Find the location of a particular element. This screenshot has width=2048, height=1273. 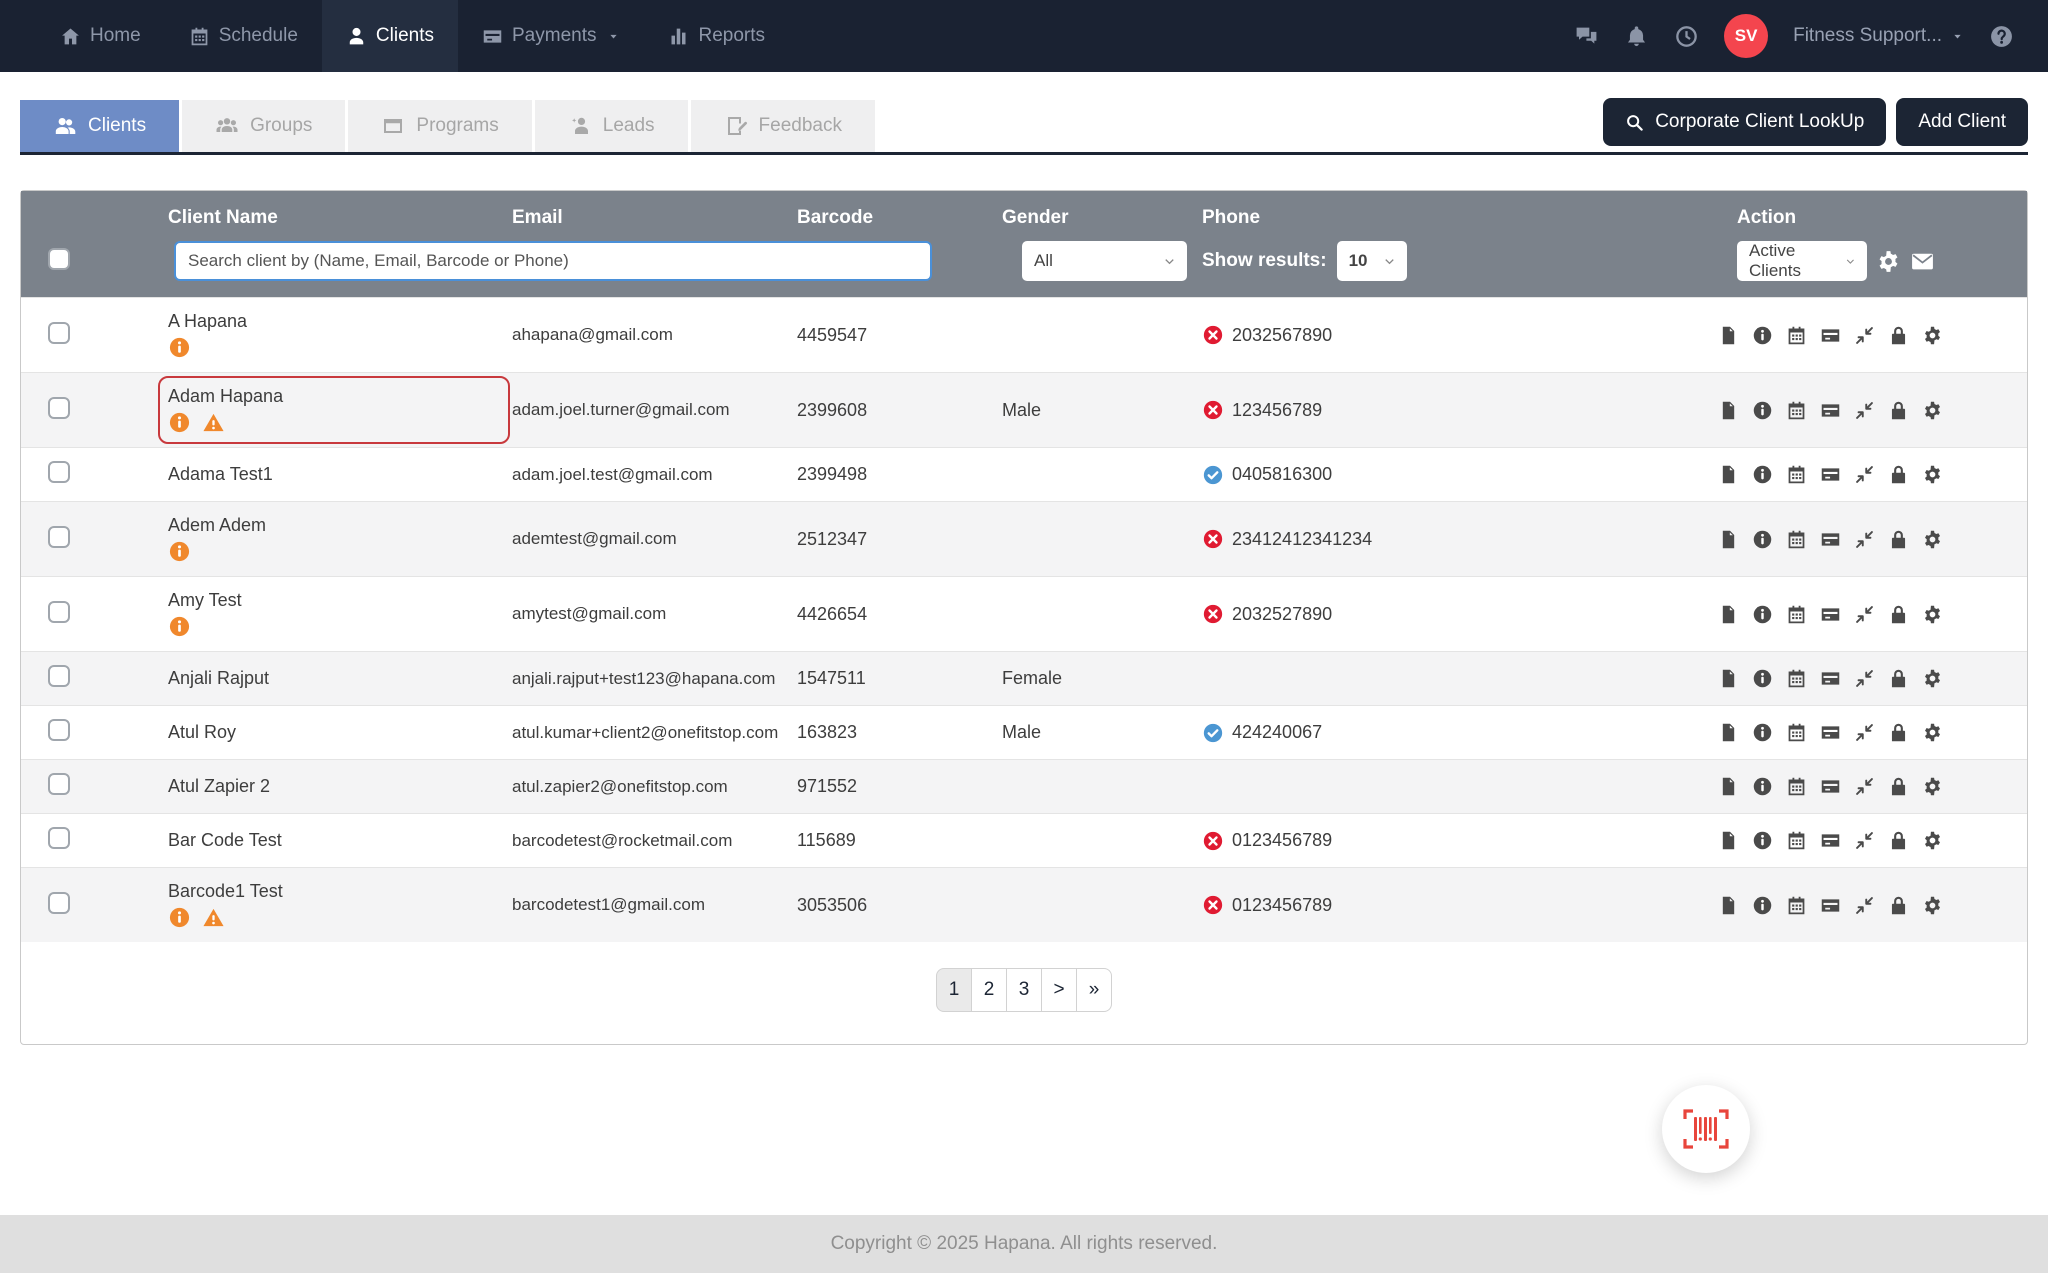

select-all-checkbox is located at coordinates (59, 258).